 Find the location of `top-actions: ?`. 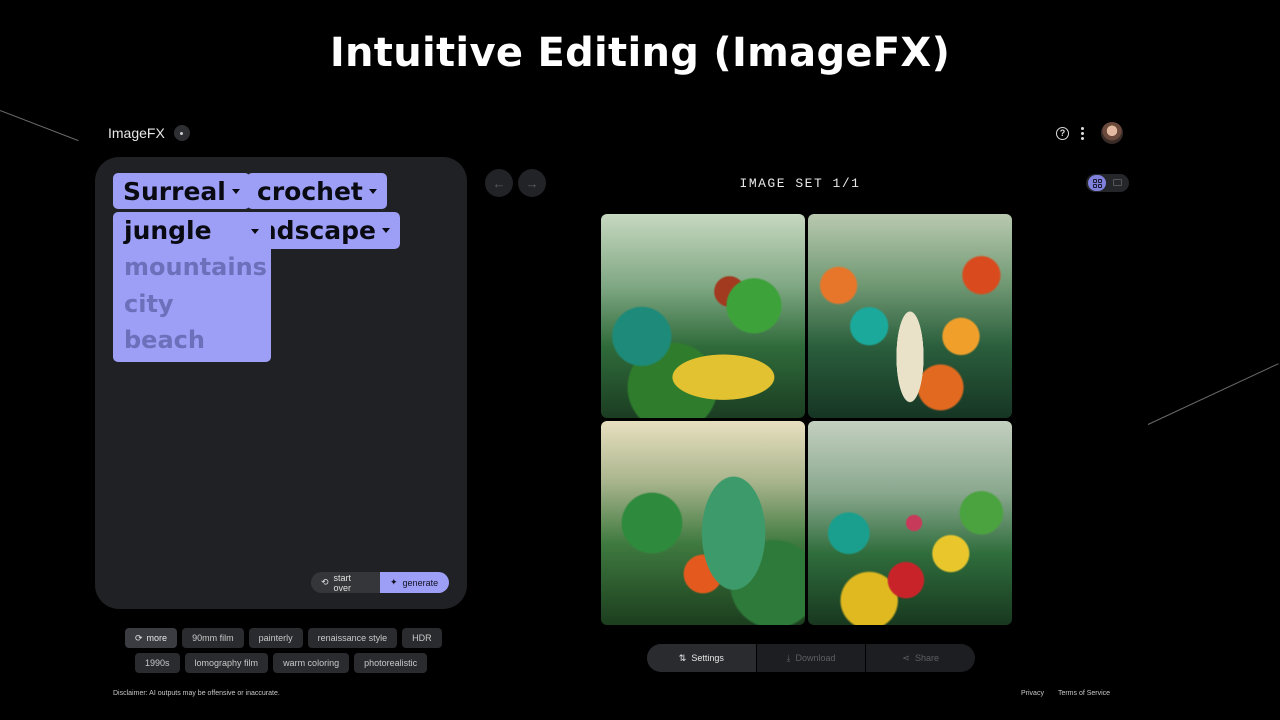

top-actions: ? is located at coordinates (1089, 133).